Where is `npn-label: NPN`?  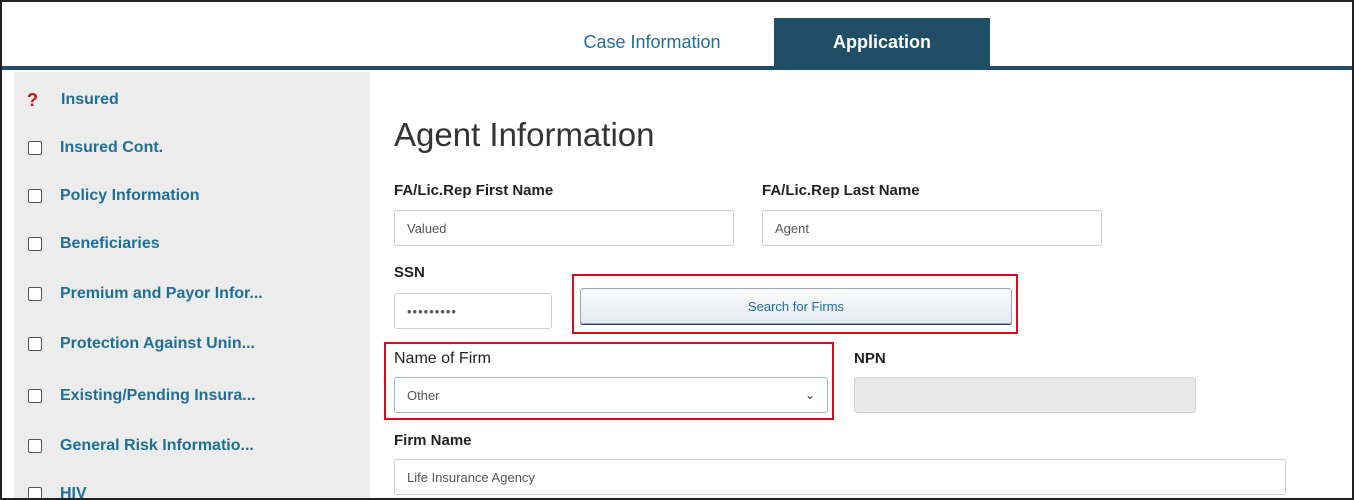
npn-label: NPN is located at coordinates (870, 358).